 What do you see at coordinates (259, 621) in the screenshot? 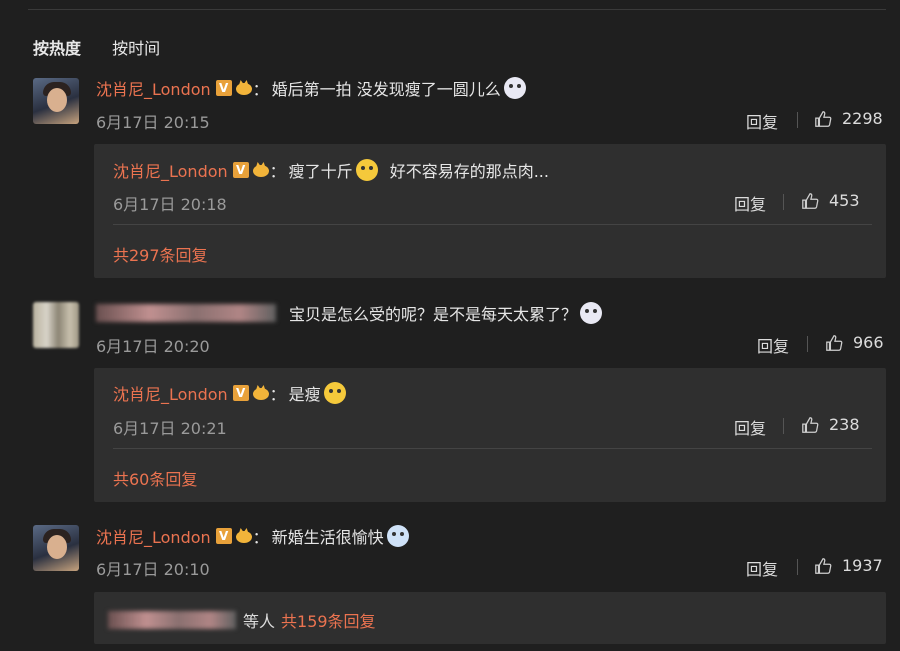
I see `others-label: 等人` at bounding box center [259, 621].